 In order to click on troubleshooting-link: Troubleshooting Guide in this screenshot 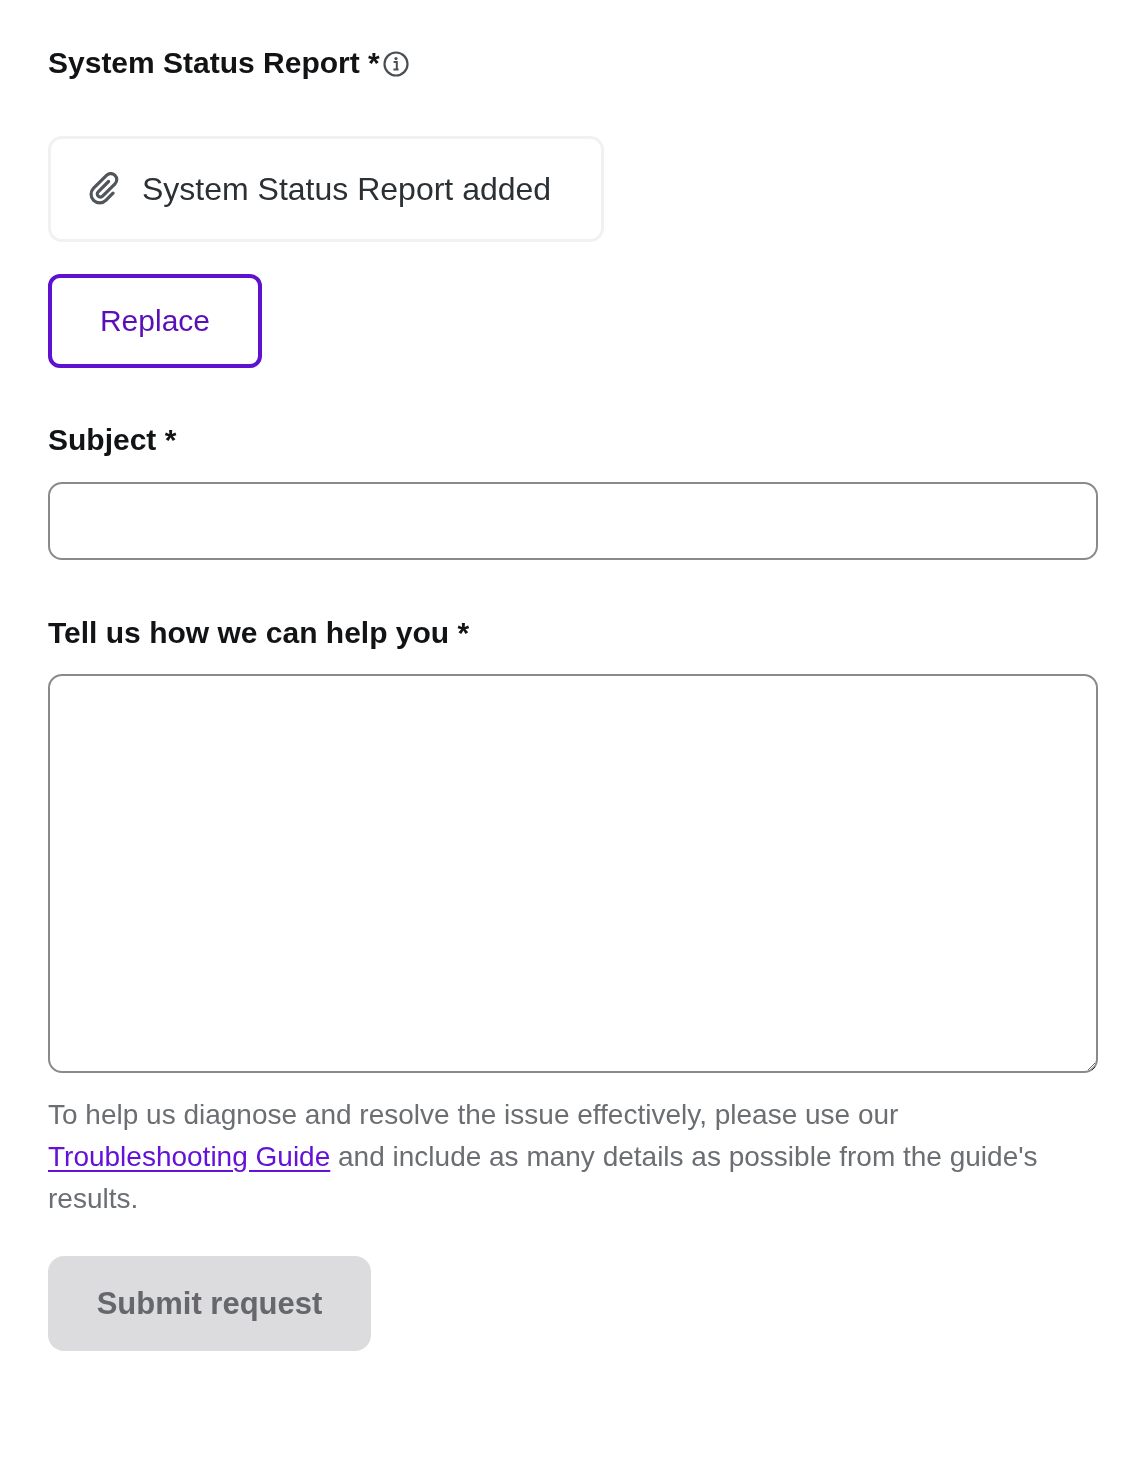, I will do `click(189, 1156)`.